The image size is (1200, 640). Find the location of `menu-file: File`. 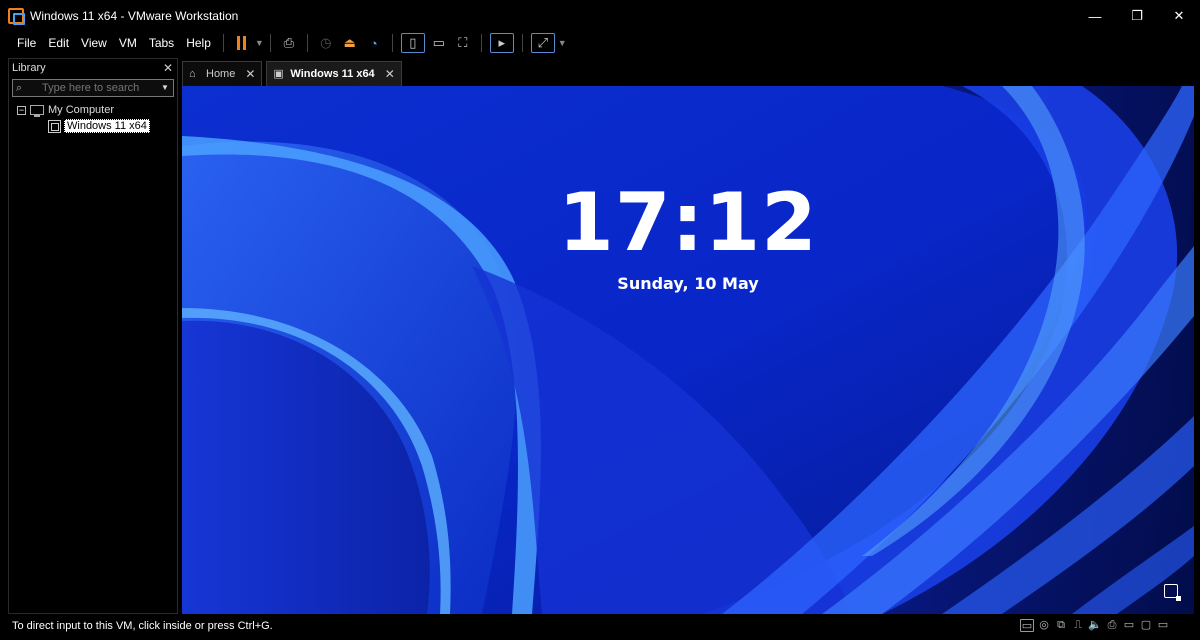

menu-file: File is located at coordinates (26, 43).